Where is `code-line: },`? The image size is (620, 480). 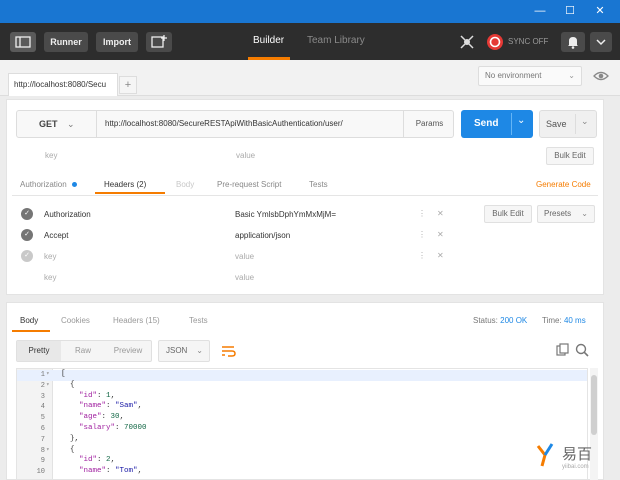
code-line: }, is located at coordinates (70, 438).